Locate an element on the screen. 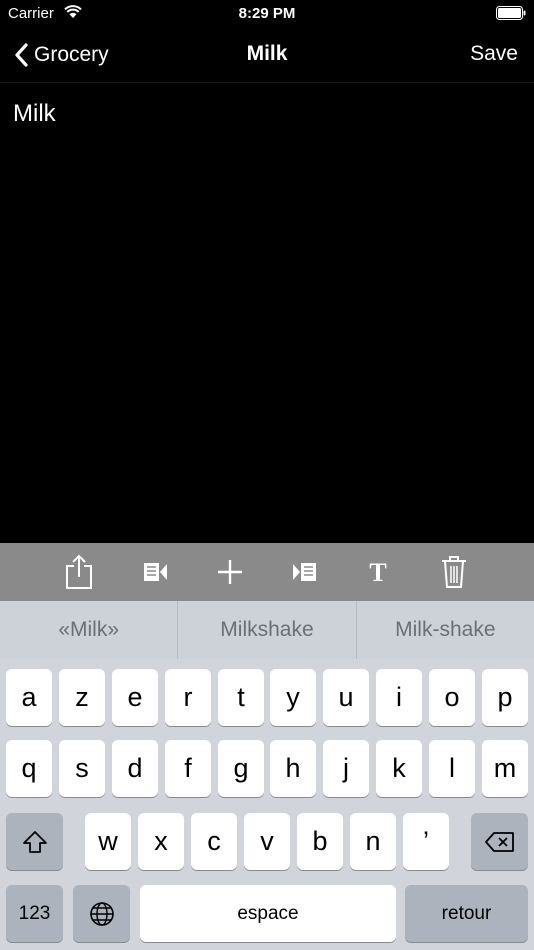 This screenshot has width=534, height=950. text-format-icon: T is located at coordinates (377, 572).